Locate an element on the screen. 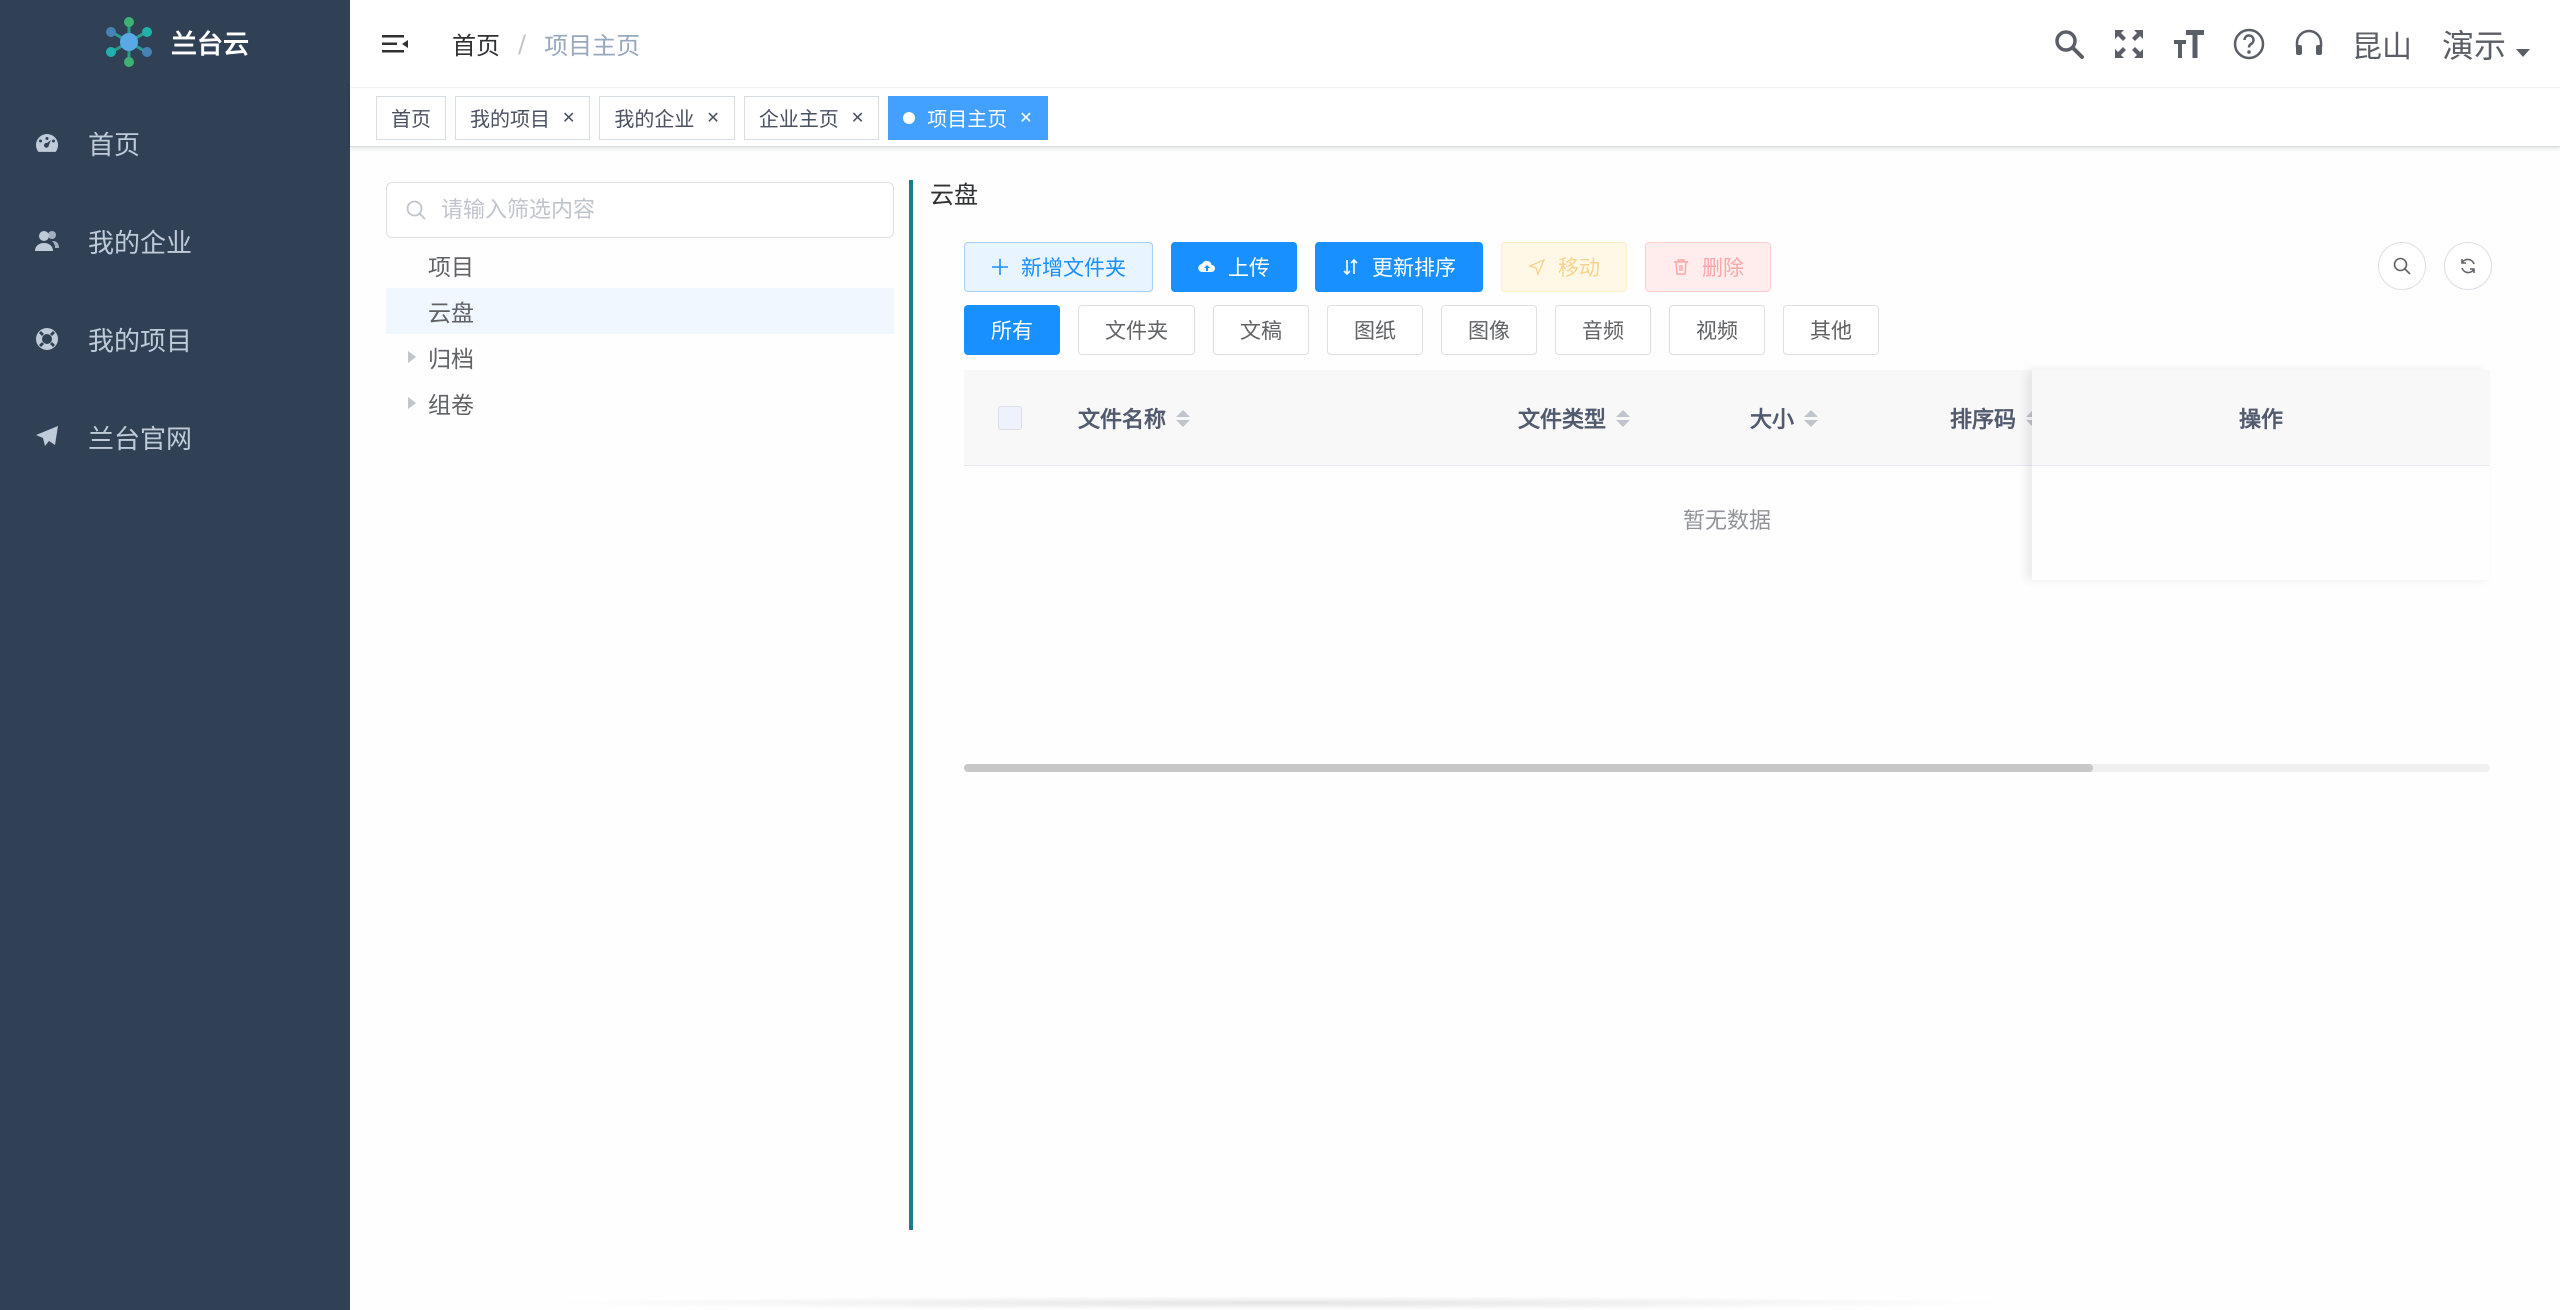 This screenshot has height=1310, width=2560. toolbar: 新增文件夹 上传 更新排序 移动 删除 is located at coordinates (1367, 267).